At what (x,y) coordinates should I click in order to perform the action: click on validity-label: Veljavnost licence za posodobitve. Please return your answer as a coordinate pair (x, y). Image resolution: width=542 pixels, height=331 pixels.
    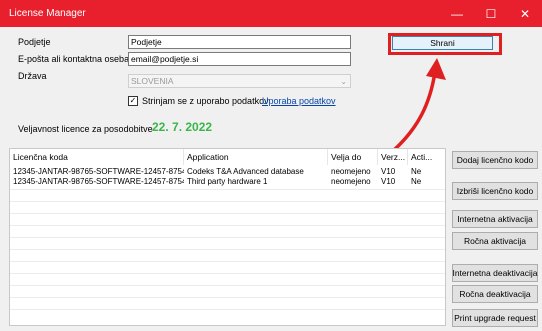
    Looking at the image, I should click on (85, 129).